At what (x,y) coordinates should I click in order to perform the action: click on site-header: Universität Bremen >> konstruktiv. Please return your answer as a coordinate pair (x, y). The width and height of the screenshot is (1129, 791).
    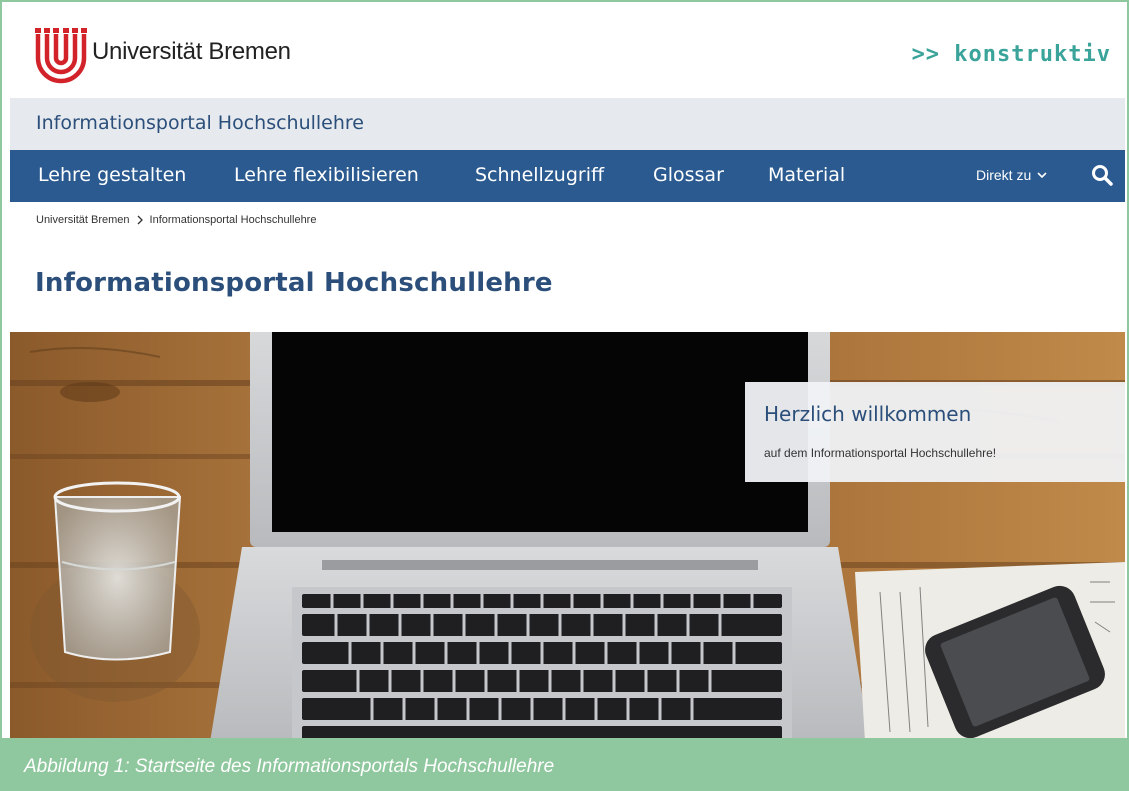
    Looking at the image, I should click on (567, 54).